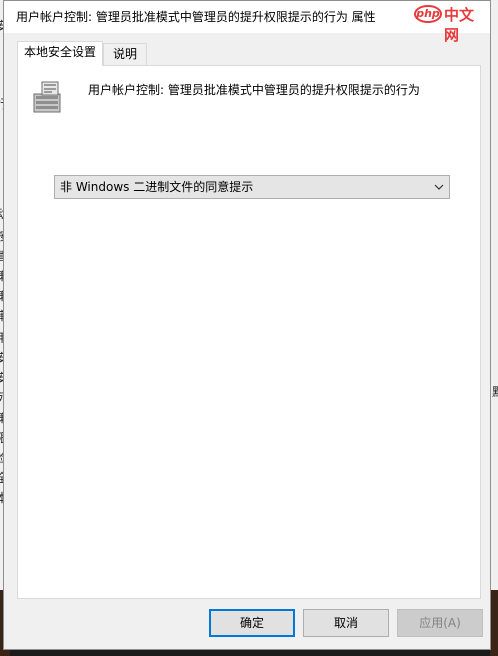  What do you see at coordinates (494, 328) in the screenshot?
I see `background-window-right: 默` at bounding box center [494, 328].